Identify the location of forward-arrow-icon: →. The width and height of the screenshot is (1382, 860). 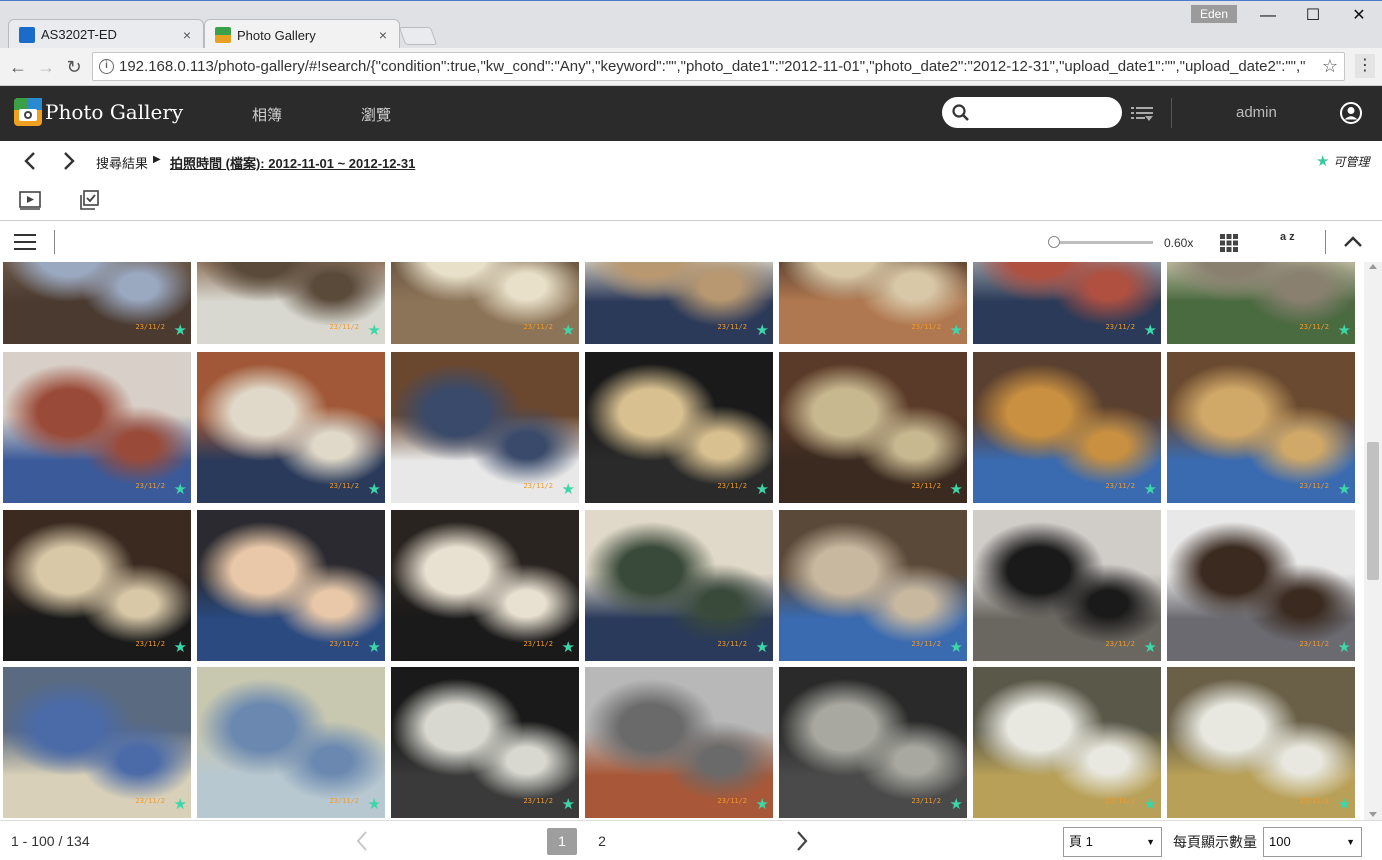
(46, 67).